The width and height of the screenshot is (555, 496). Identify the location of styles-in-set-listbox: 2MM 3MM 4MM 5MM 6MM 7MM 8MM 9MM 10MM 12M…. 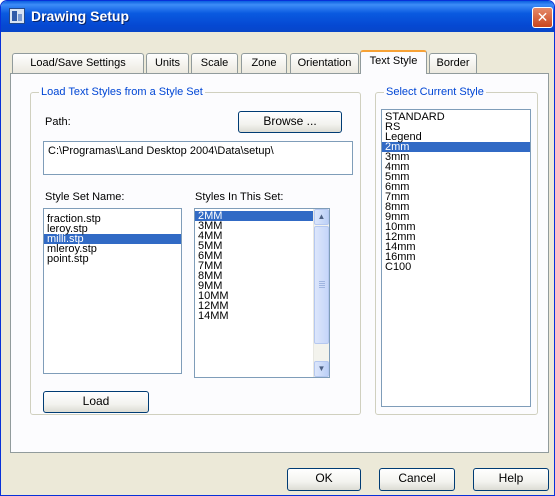
(262, 293).